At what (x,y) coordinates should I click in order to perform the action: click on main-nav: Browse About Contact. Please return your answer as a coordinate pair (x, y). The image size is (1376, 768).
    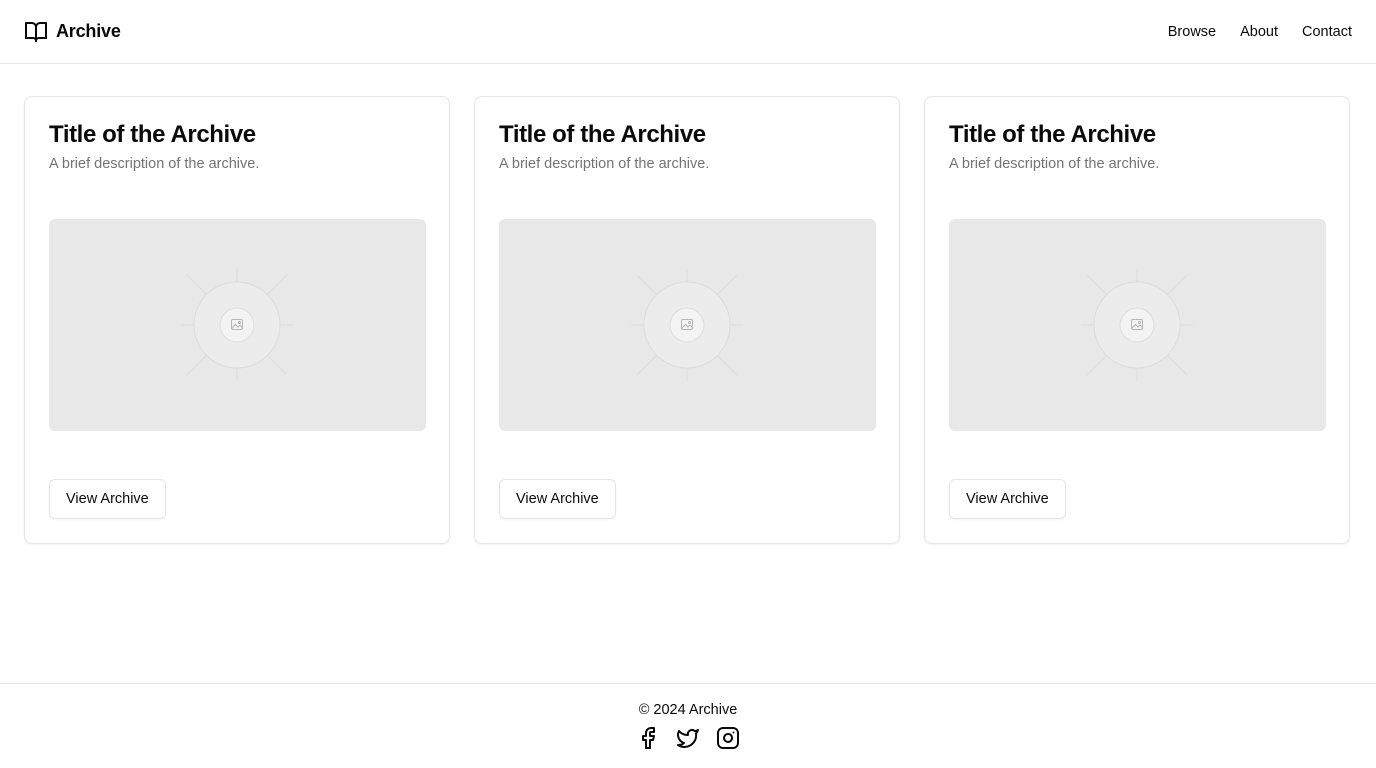
    Looking at the image, I should click on (1260, 32).